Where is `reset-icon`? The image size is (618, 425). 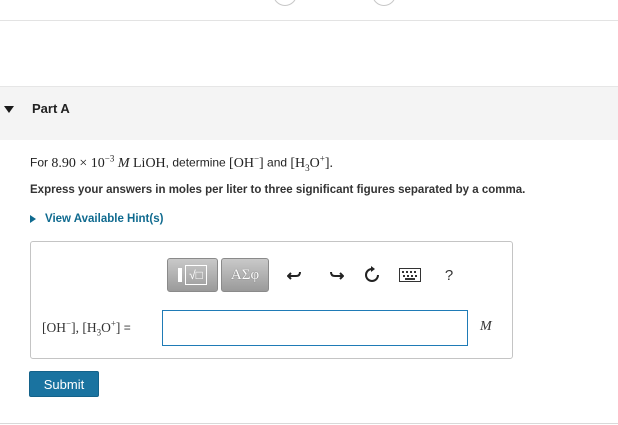
reset-icon is located at coordinates (372, 275).